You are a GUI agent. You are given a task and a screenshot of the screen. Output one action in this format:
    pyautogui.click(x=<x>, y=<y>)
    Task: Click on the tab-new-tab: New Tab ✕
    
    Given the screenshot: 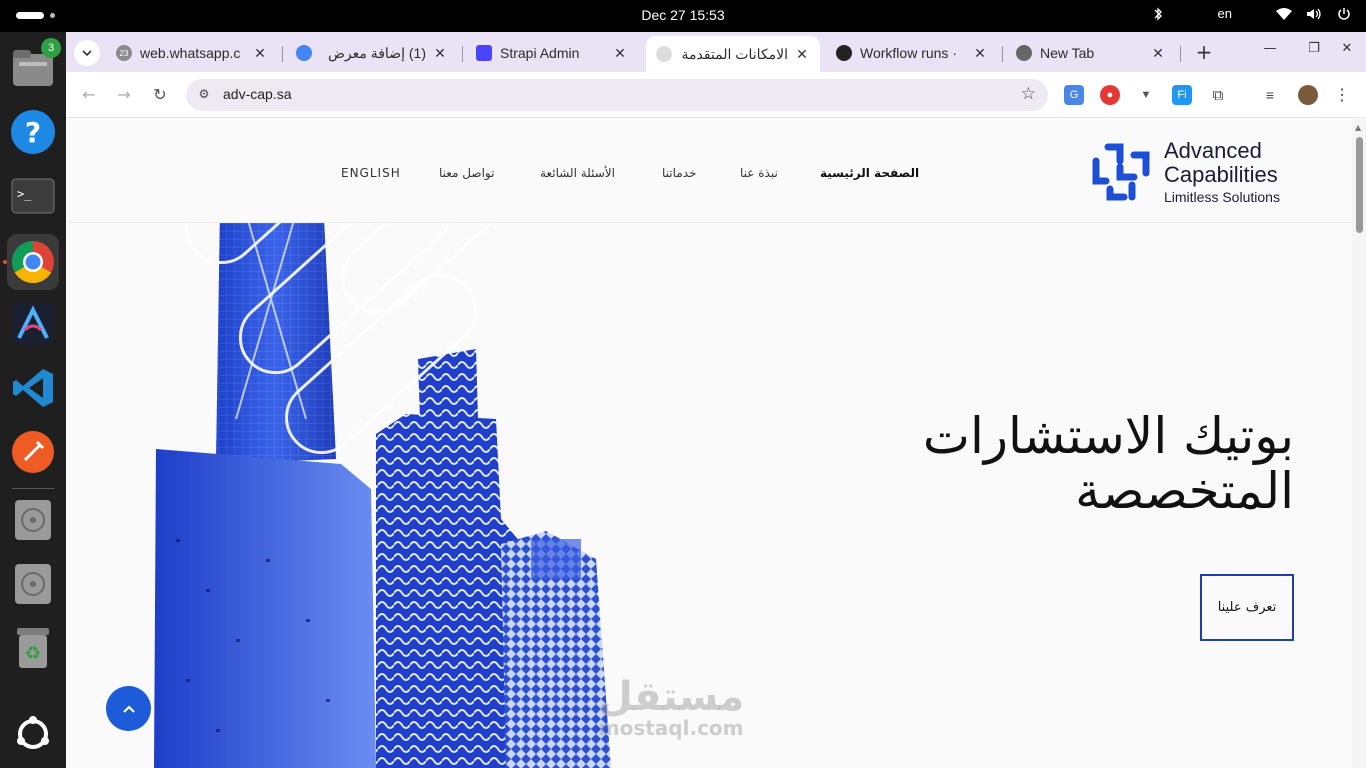 What is the action you would take?
    pyautogui.click(x=1091, y=53)
    